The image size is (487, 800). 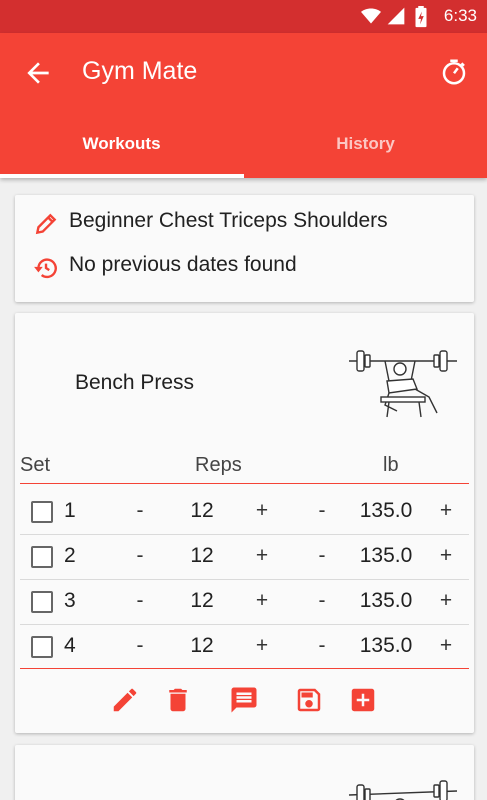 What do you see at coordinates (140, 71) in the screenshot?
I see `app-title: Gym Mate` at bounding box center [140, 71].